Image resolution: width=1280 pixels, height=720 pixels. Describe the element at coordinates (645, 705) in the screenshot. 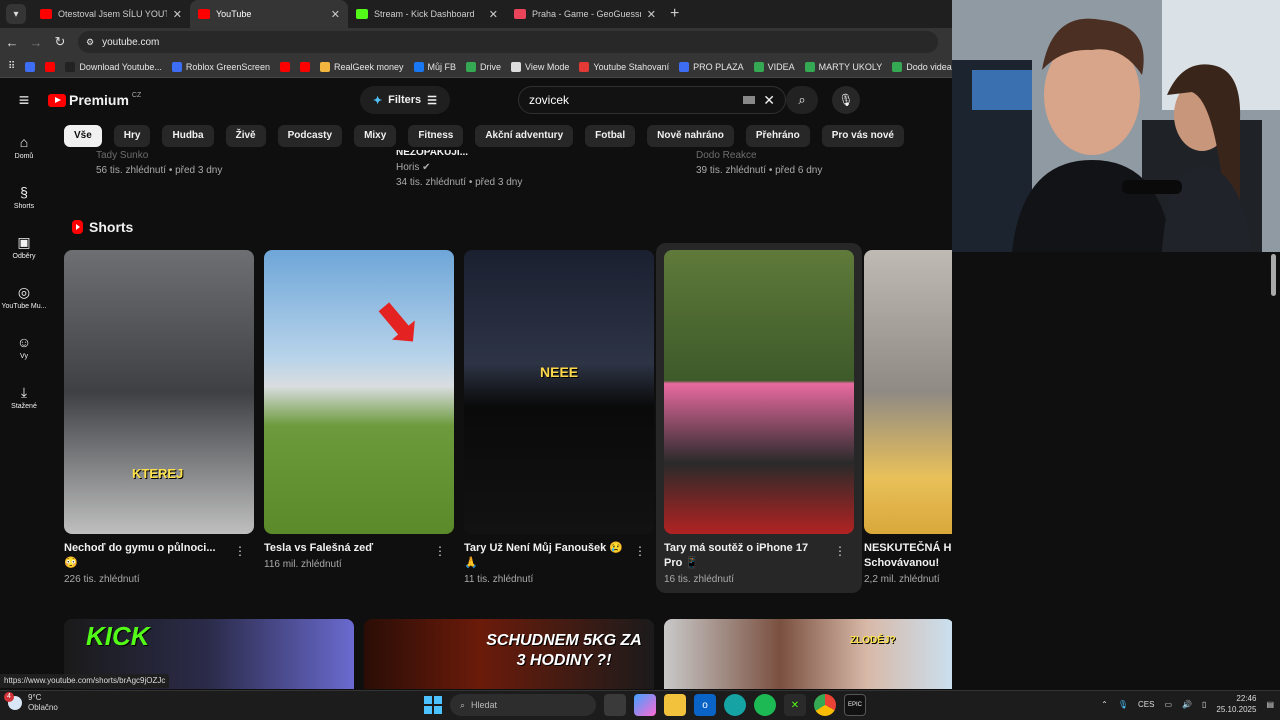

I see `copilot-icon` at that location.